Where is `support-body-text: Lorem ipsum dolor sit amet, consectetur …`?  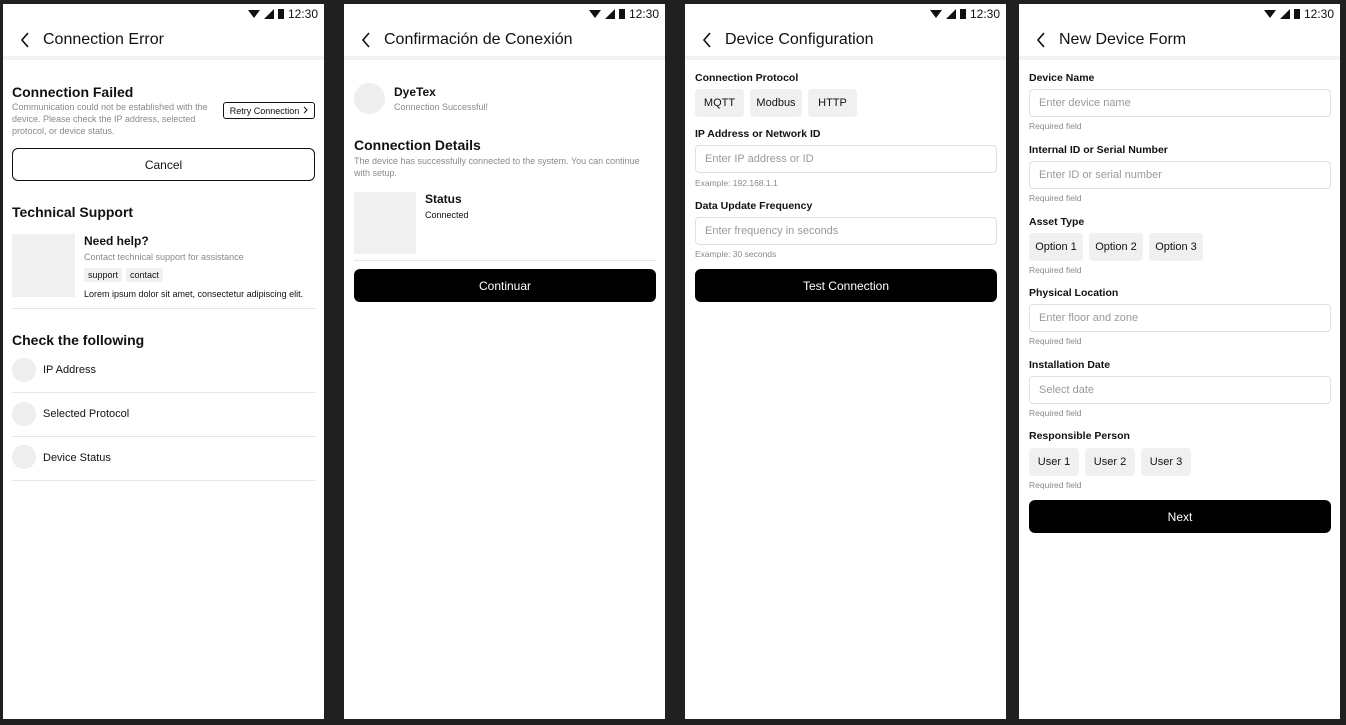
support-body-text: Lorem ipsum dolor sit amet, consectetur … is located at coordinates (194, 294).